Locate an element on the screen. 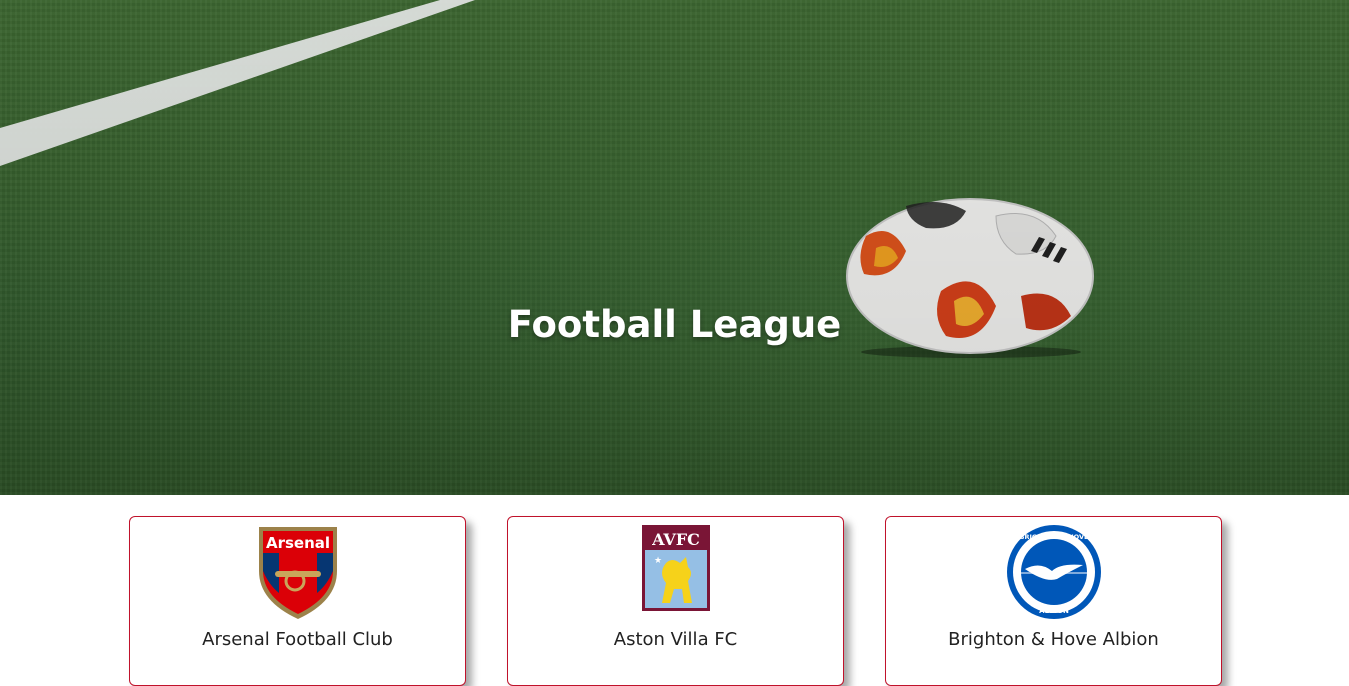  team-name: Arsenal Football Club is located at coordinates (297, 639).